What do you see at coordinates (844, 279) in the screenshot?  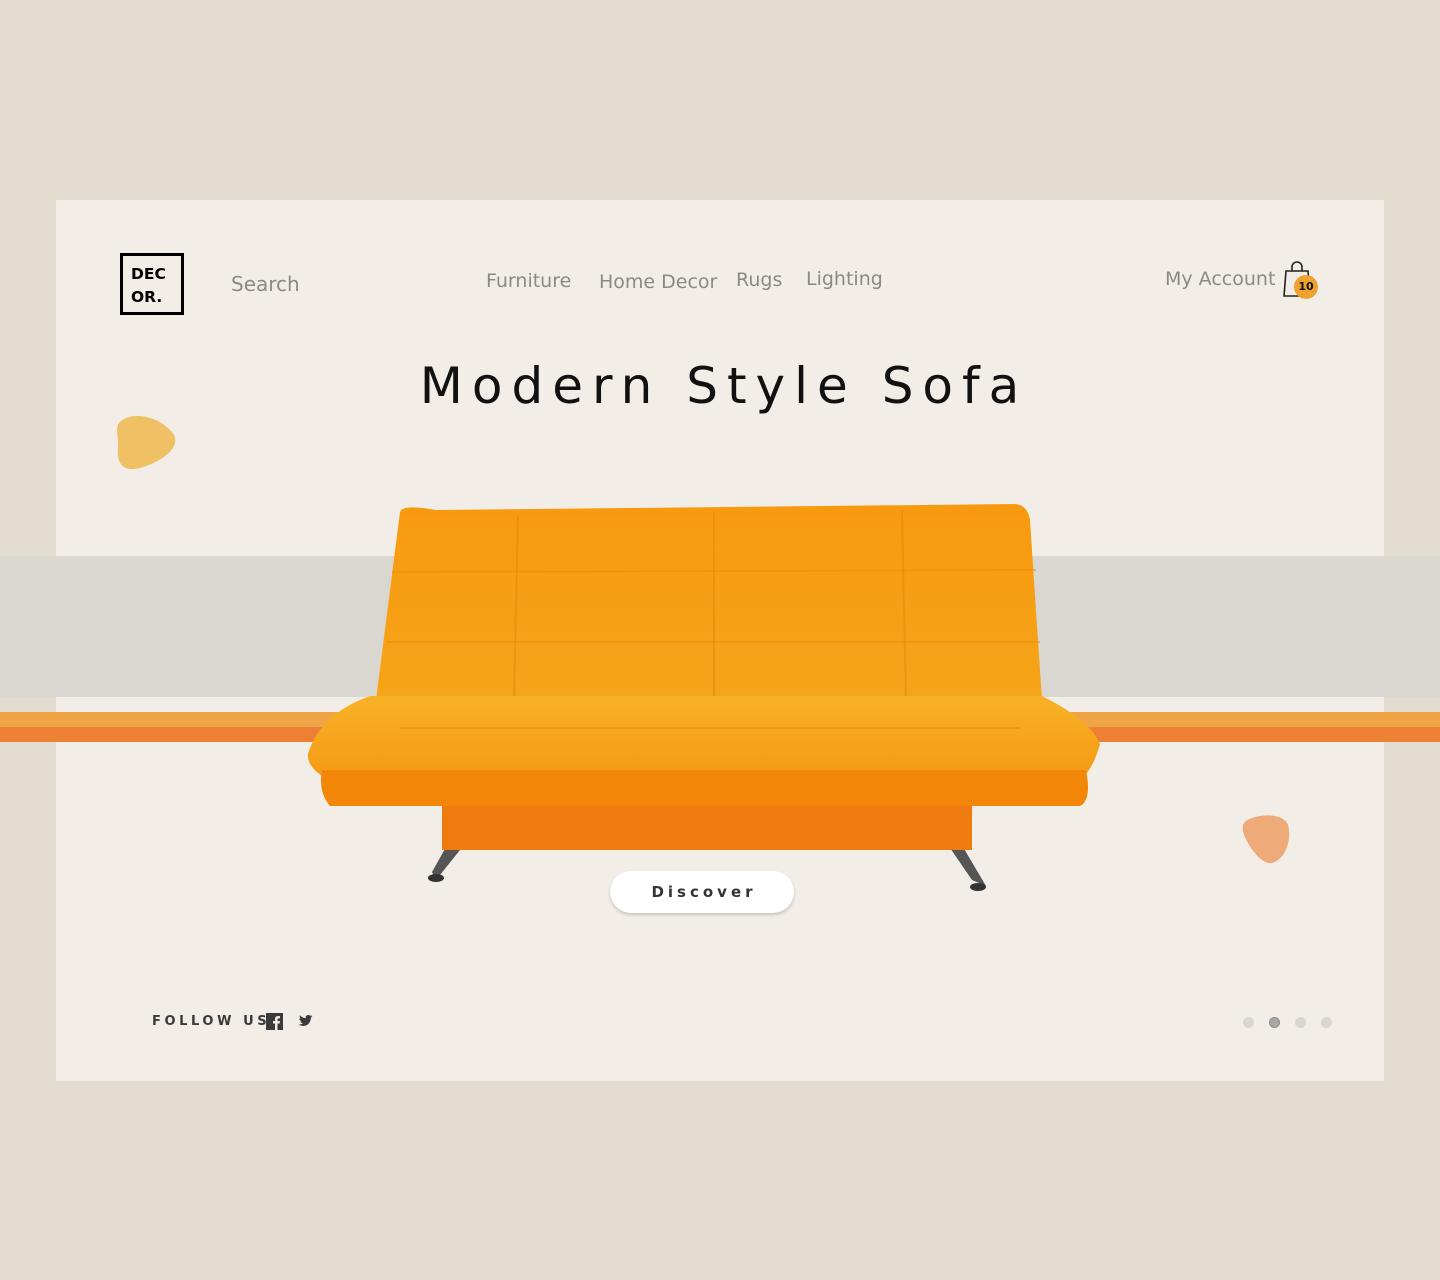 I see `nav-item-lighting: Lighting` at bounding box center [844, 279].